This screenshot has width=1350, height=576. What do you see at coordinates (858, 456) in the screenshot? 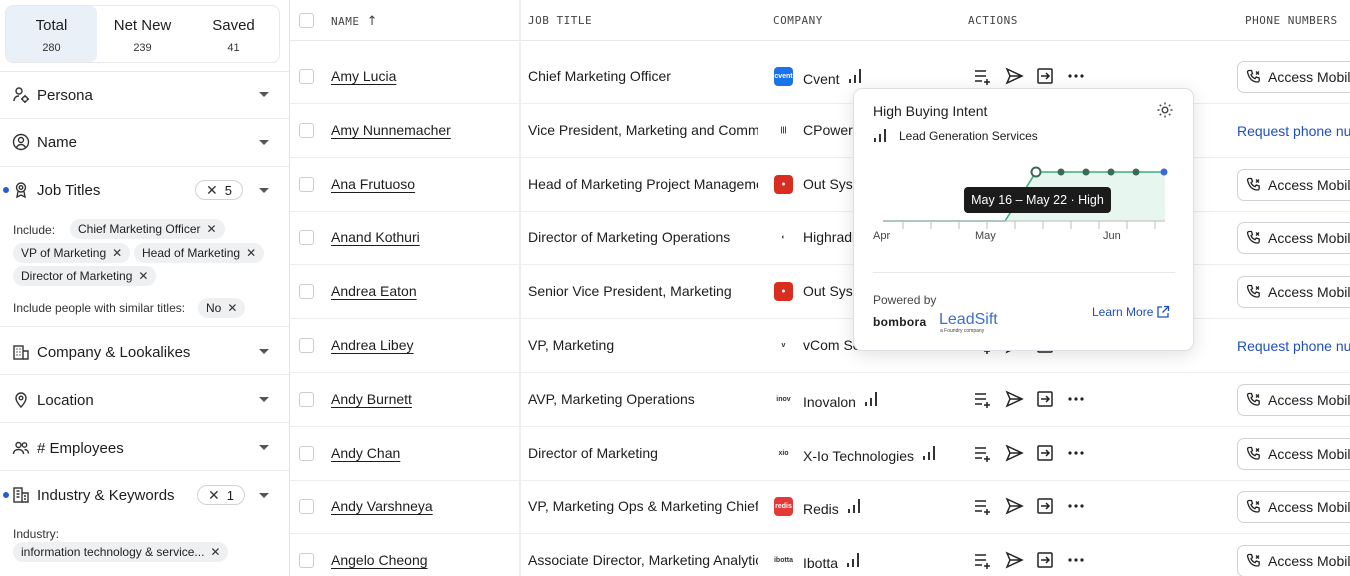
I see `company-name: X-Io Technologies` at bounding box center [858, 456].